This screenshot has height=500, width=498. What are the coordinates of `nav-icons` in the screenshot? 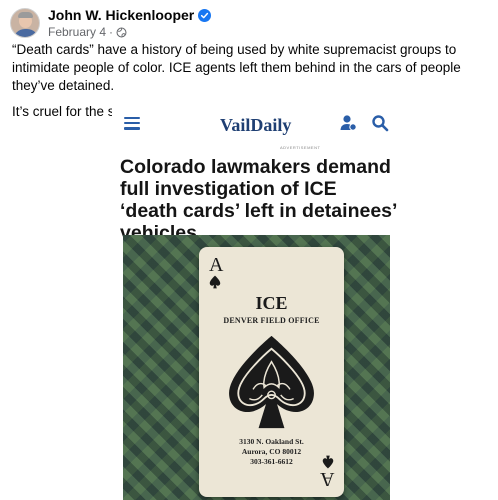 It's located at (364, 123).